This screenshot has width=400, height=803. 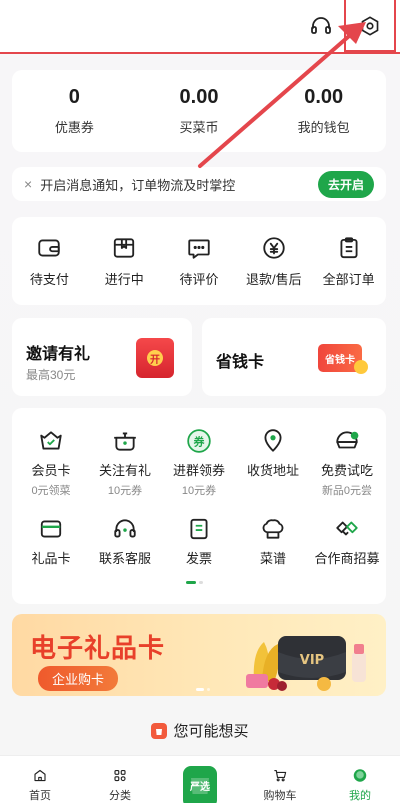 I want to click on vip-label: VIP, so click(x=312, y=660).